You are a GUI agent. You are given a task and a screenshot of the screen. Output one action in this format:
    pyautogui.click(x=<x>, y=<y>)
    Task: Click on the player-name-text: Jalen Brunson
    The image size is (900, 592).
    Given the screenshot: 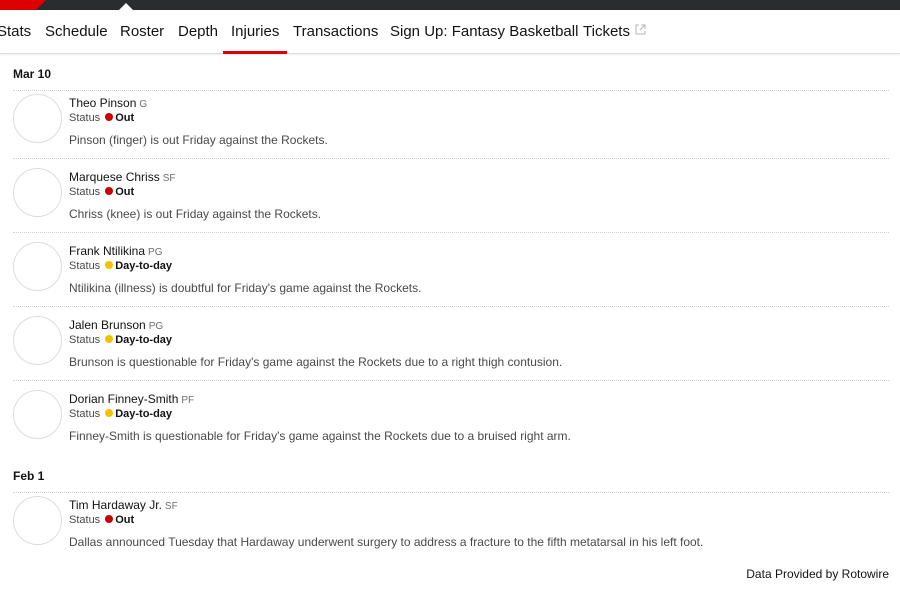 What is the action you would take?
    pyautogui.click(x=107, y=325)
    